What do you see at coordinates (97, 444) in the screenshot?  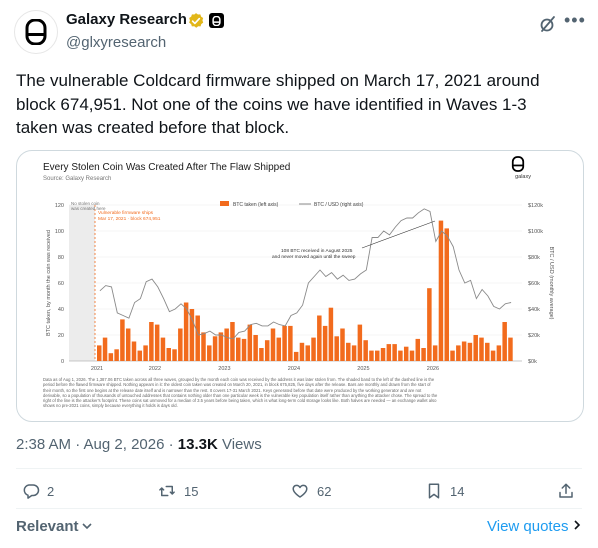 I see `timestamp-text: 2:38 AM · Aug 2, 2026 ·` at bounding box center [97, 444].